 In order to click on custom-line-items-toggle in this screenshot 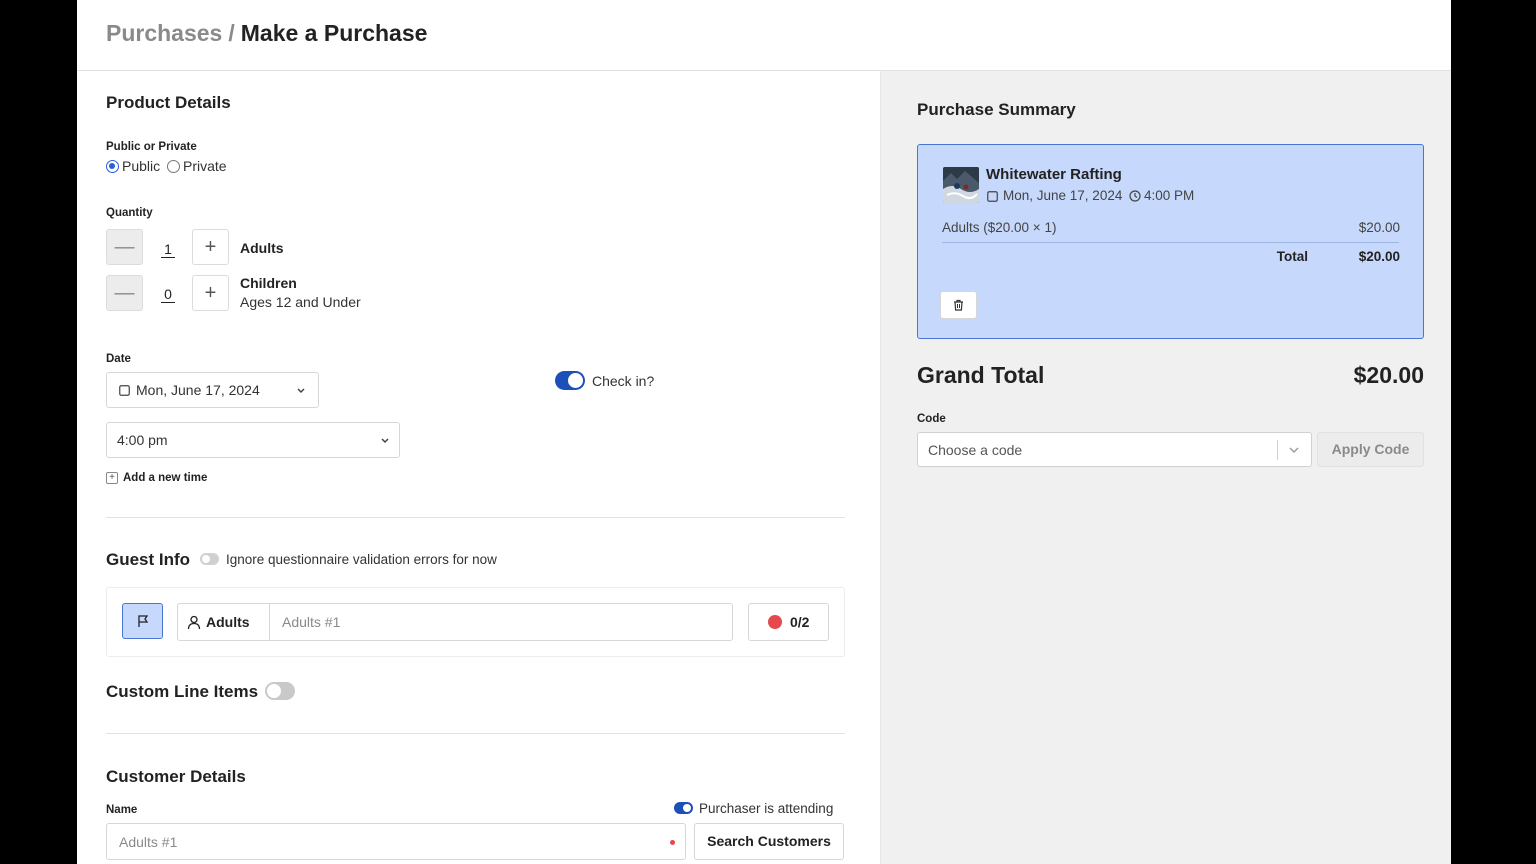, I will do `click(280, 691)`.